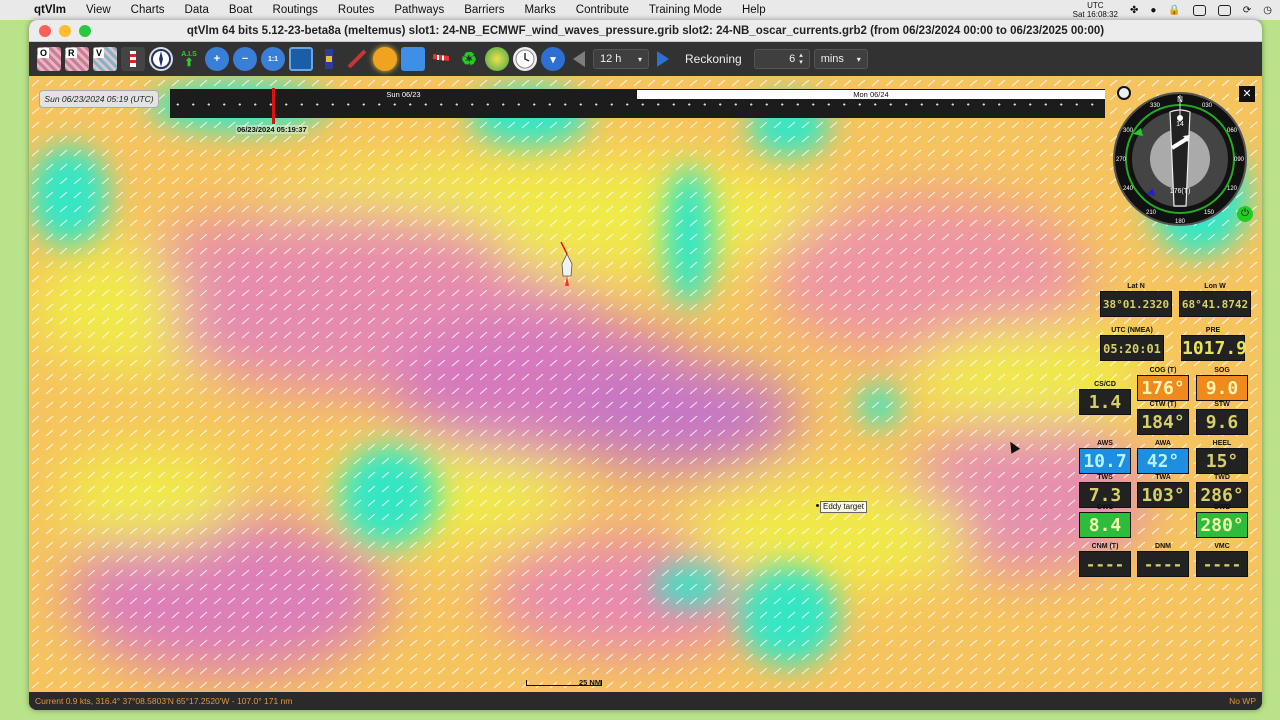 The height and width of the screenshot is (720, 1280). What do you see at coordinates (1105, 477) in the screenshot?
I see `inst-tws-label: TWS` at bounding box center [1105, 477].